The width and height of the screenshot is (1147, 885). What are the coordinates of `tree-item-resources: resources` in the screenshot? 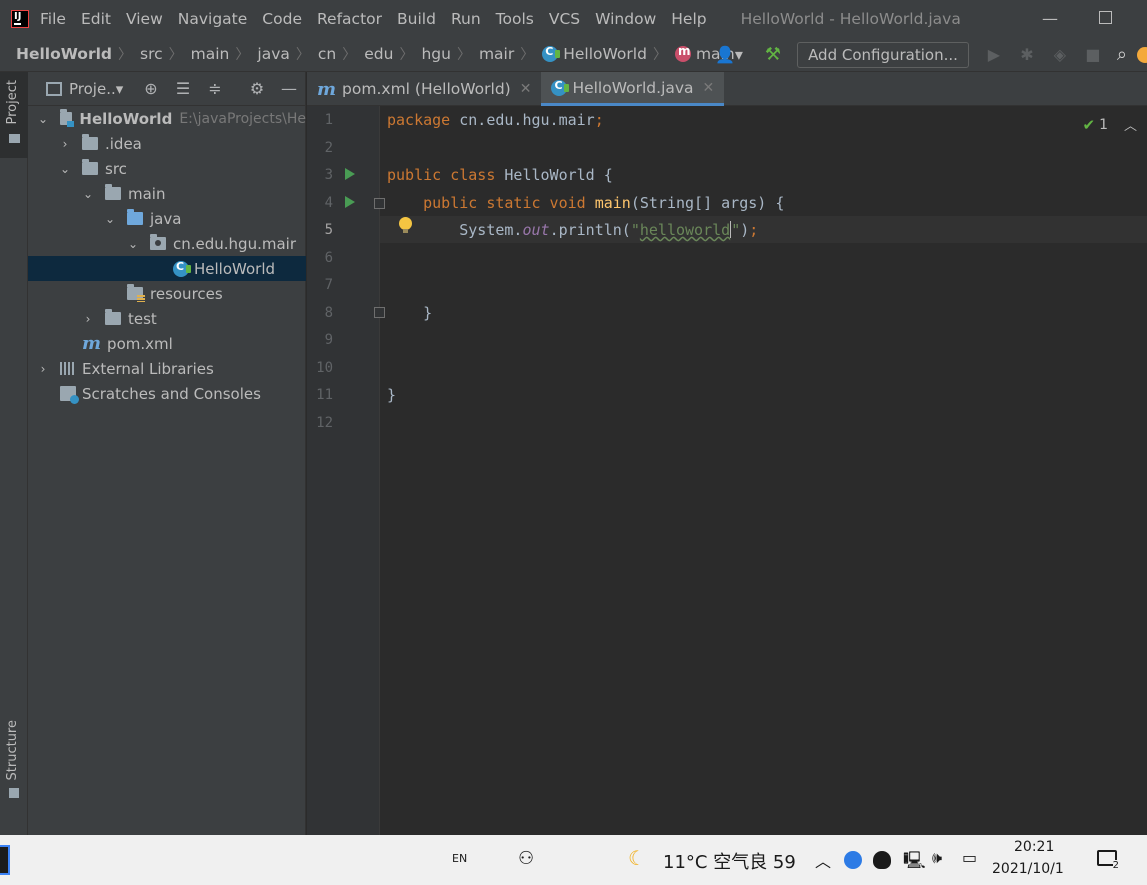 It's located at (167, 293).